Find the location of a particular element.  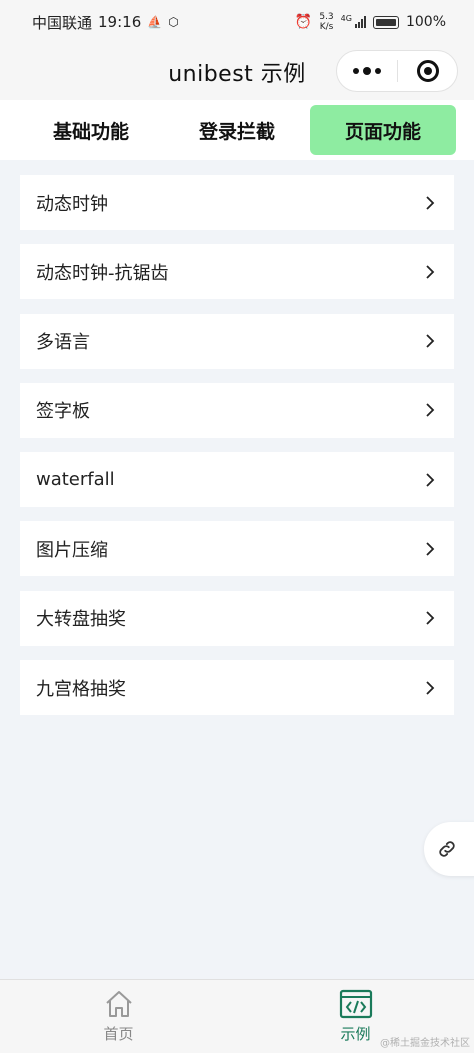

tab-login-intercept: 登录拦截 is located at coordinates (237, 130).